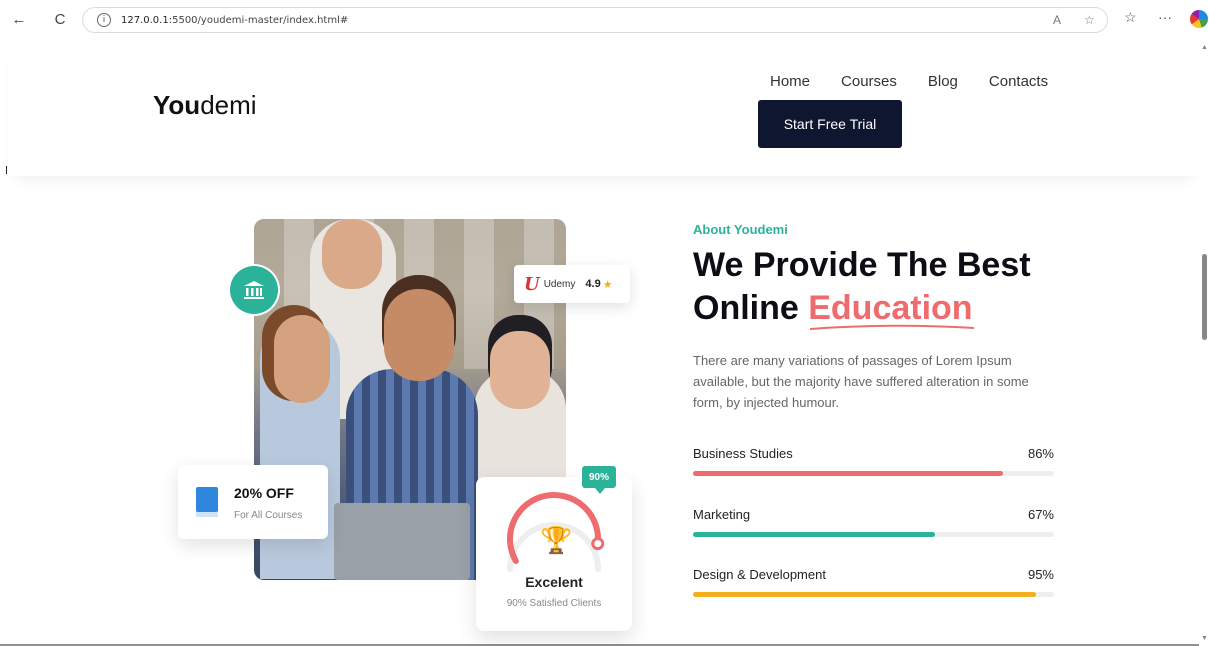  Describe the element at coordinates (751, 308) in the screenshot. I see `headline-plain: Online` at that location.